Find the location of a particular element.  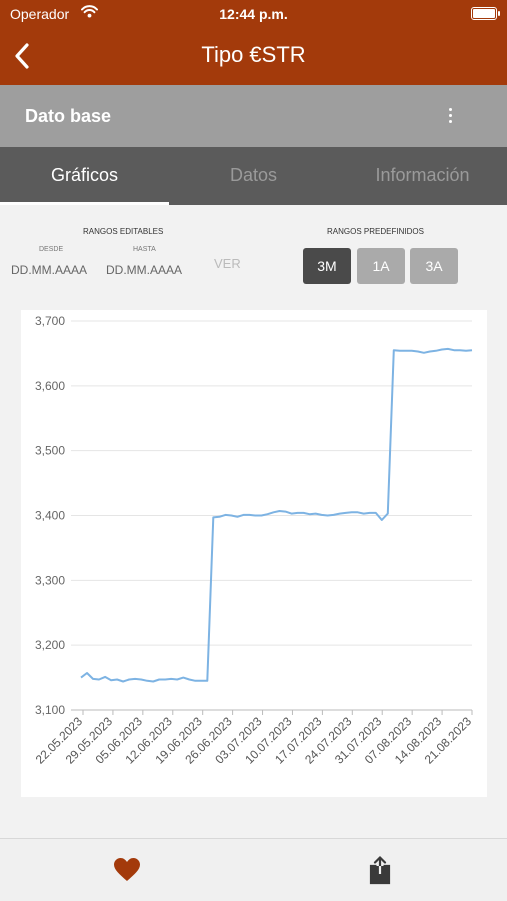

share-button is located at coordinates (380, 872).